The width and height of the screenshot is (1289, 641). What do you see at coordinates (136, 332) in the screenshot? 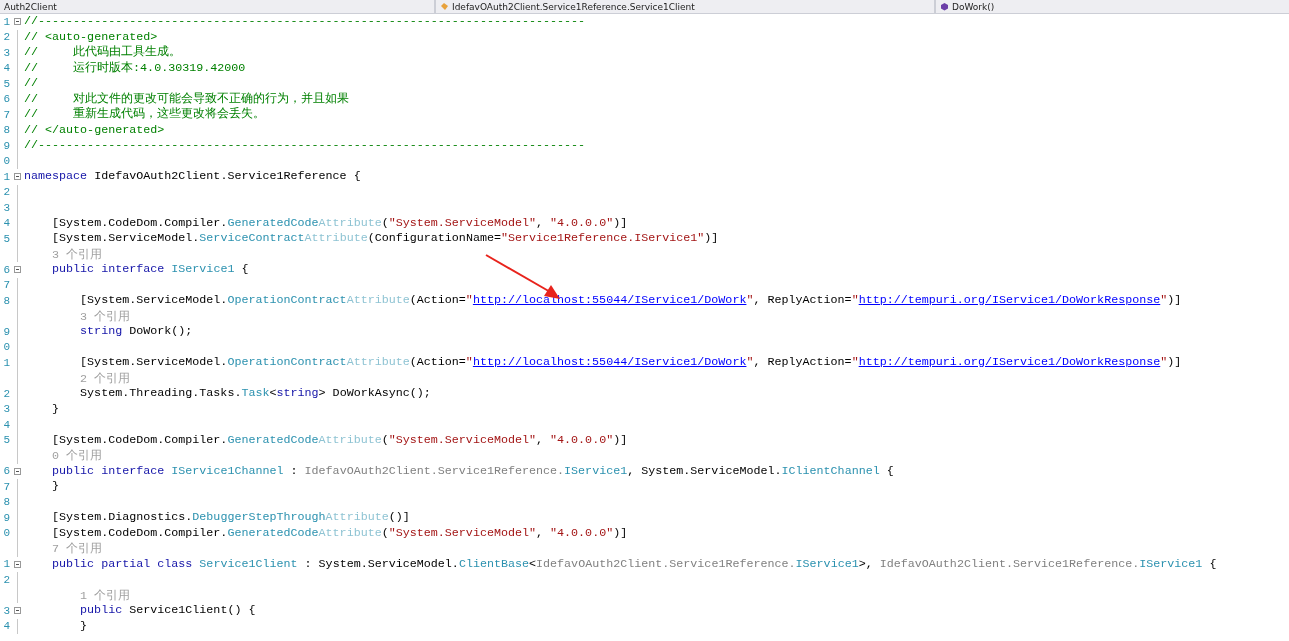
I see `code-line: string DoWork();` at bounding box center [136, 332].